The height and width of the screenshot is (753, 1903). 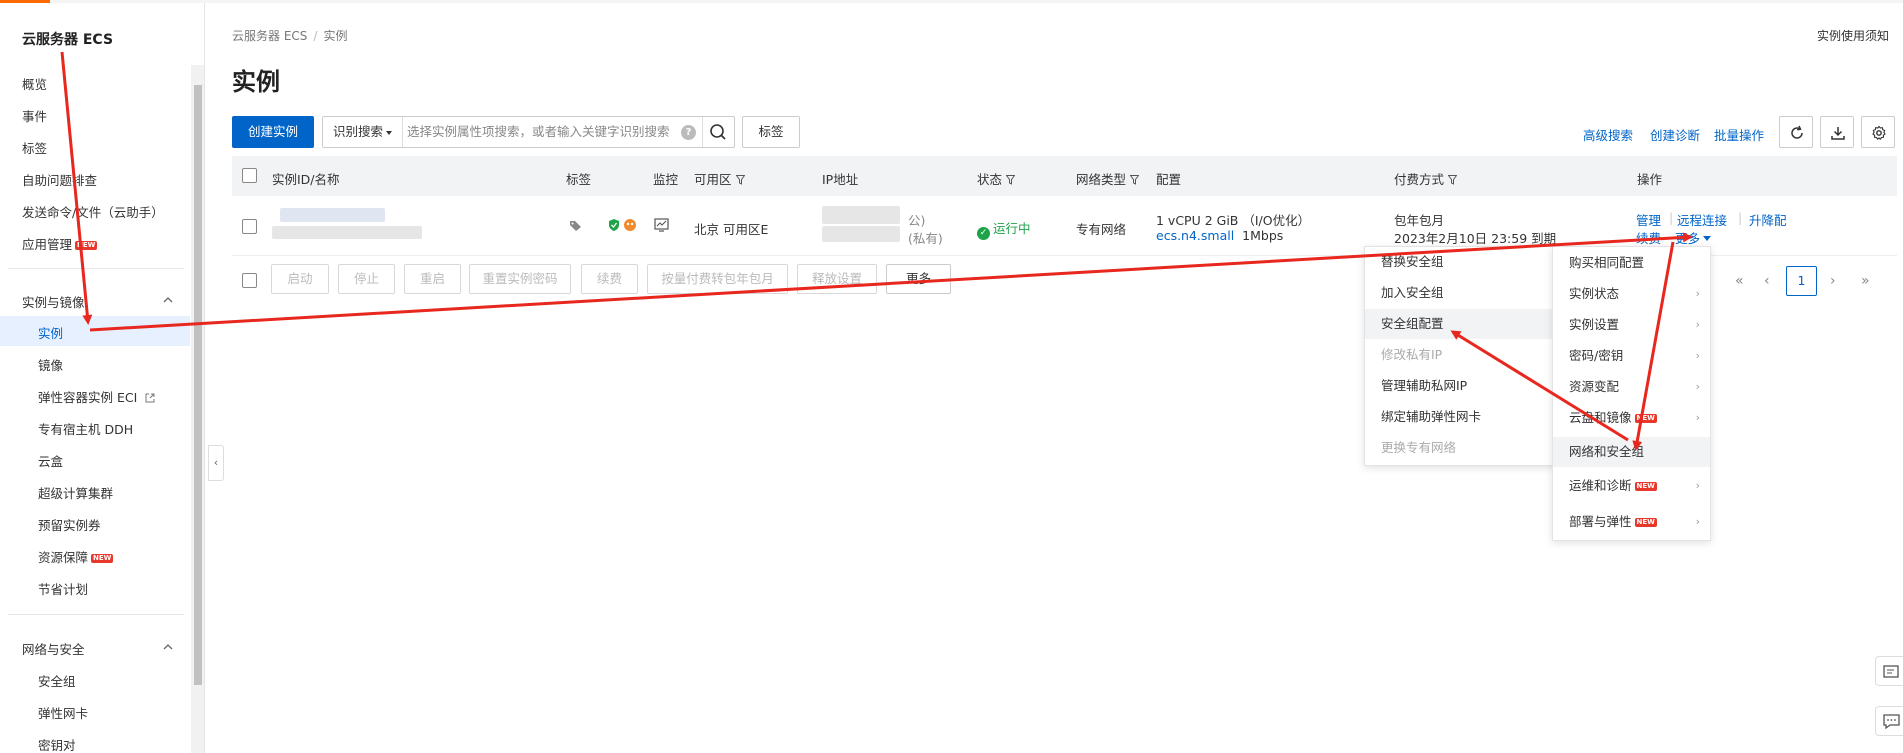 What do you see at coordinates (1608, 134) in the screenshot?
I see `advanced-search-link: 高级搜索` at bounding box center [1608, 134].